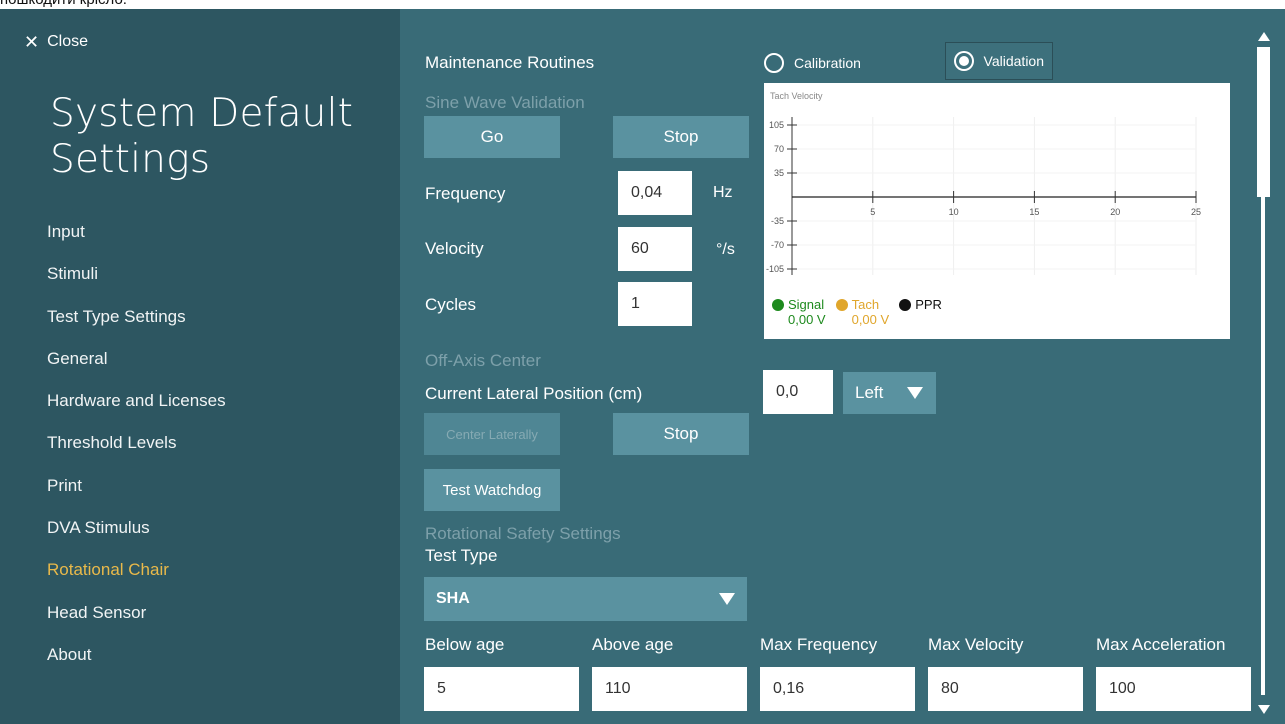  Describe the element at coordinates (655, 249) in the screenshot. I see `velocity-input` at that location.